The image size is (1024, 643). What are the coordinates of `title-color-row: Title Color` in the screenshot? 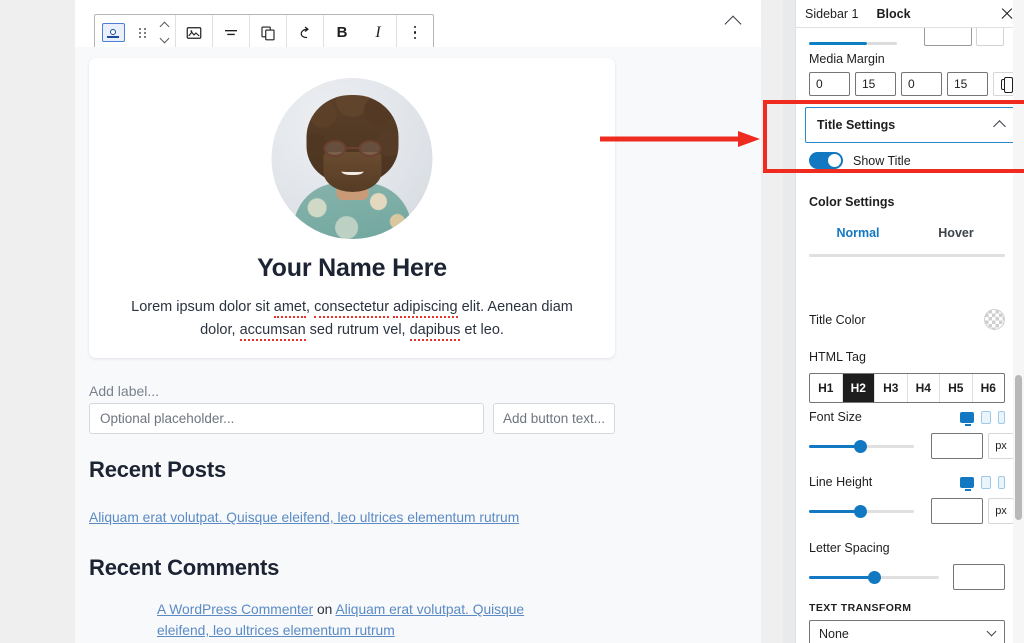 It's located at (907, 319).